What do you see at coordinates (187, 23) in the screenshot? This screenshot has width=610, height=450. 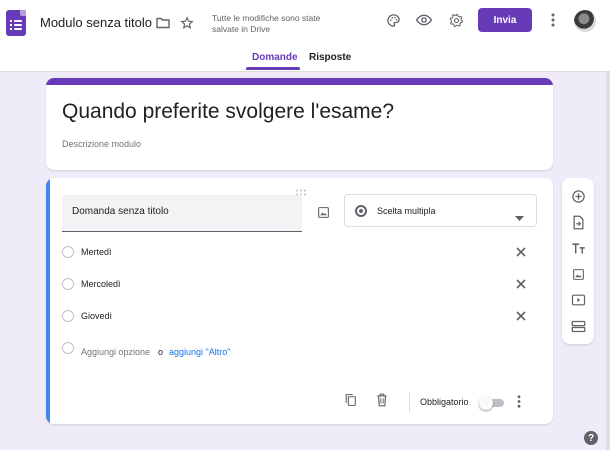 I see `star-icon` at bounding box center [187, 23].